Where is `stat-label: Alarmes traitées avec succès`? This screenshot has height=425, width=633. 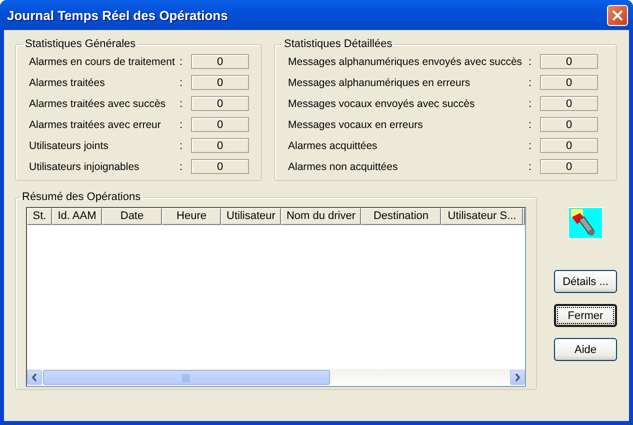
stat-label: Alarmes traitées avec succès is located at coordinates (98, 104).